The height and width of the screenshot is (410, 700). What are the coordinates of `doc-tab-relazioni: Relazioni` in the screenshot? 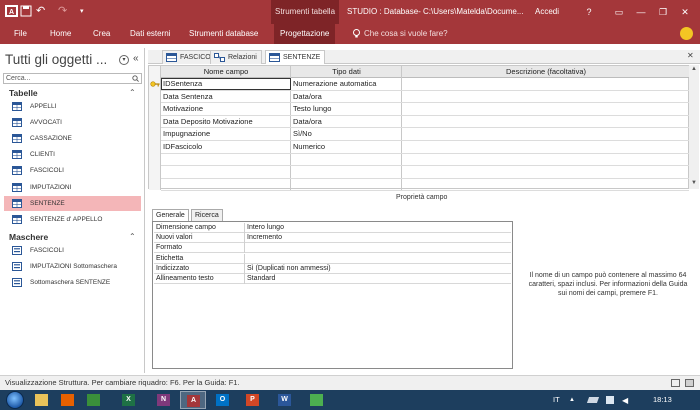 It's located at (236, 57).